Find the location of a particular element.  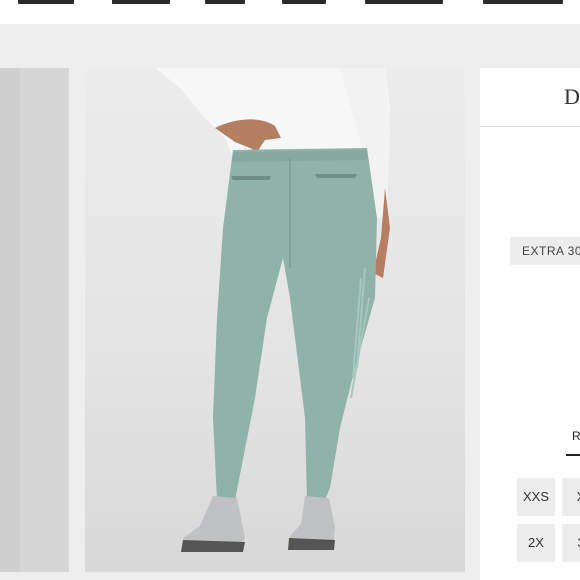

promo-badge: EXTRA 30% is located at coordinates (545, 251).